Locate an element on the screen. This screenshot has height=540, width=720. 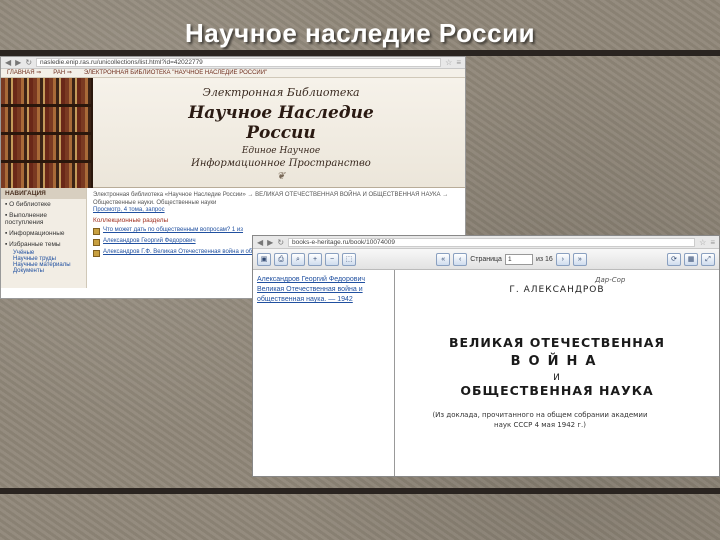
document-title-line-1: ВЕЛИКАЯ ОТЕЧЕСТВЕННАЯ is located at coordinates (557, 342).